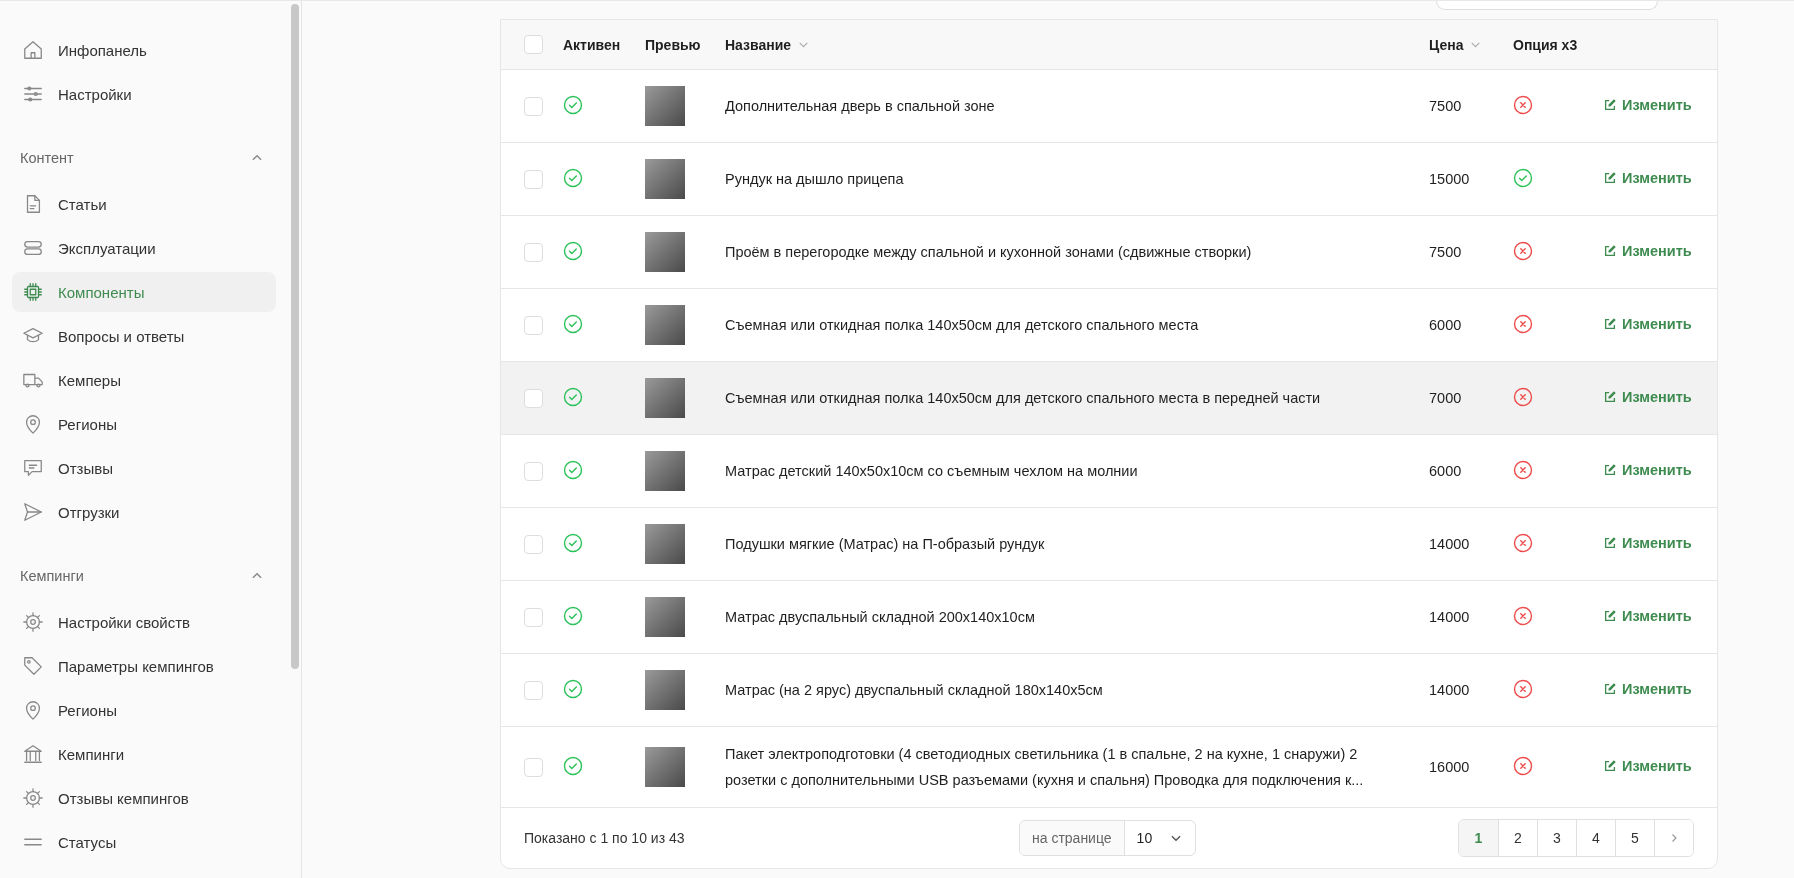 The width and height of the screenshot is (1794, 878). I want to click on column-header: Активен, so click(592, 44).